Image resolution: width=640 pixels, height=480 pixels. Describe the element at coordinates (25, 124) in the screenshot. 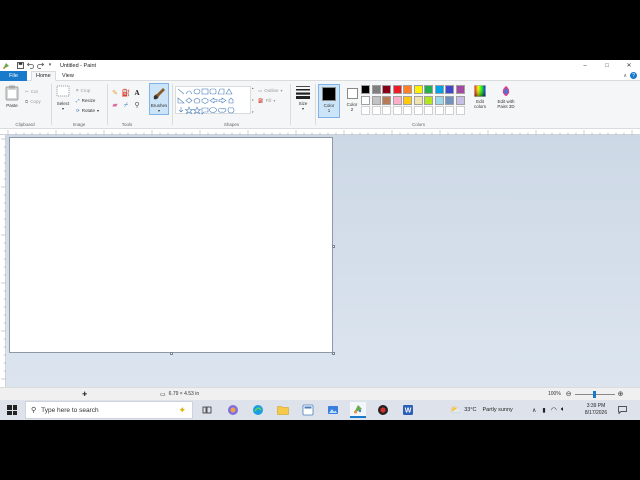

I see `clipboard-group-label: Clipboard` at that location.